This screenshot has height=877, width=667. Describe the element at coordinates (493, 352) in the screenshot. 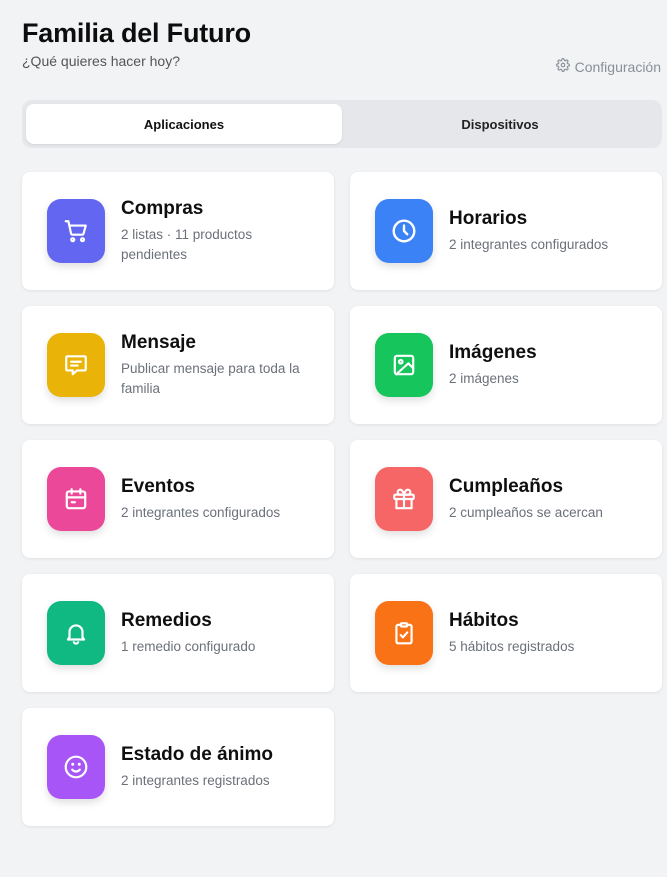

I see `card-title: Imágenes` at that location.